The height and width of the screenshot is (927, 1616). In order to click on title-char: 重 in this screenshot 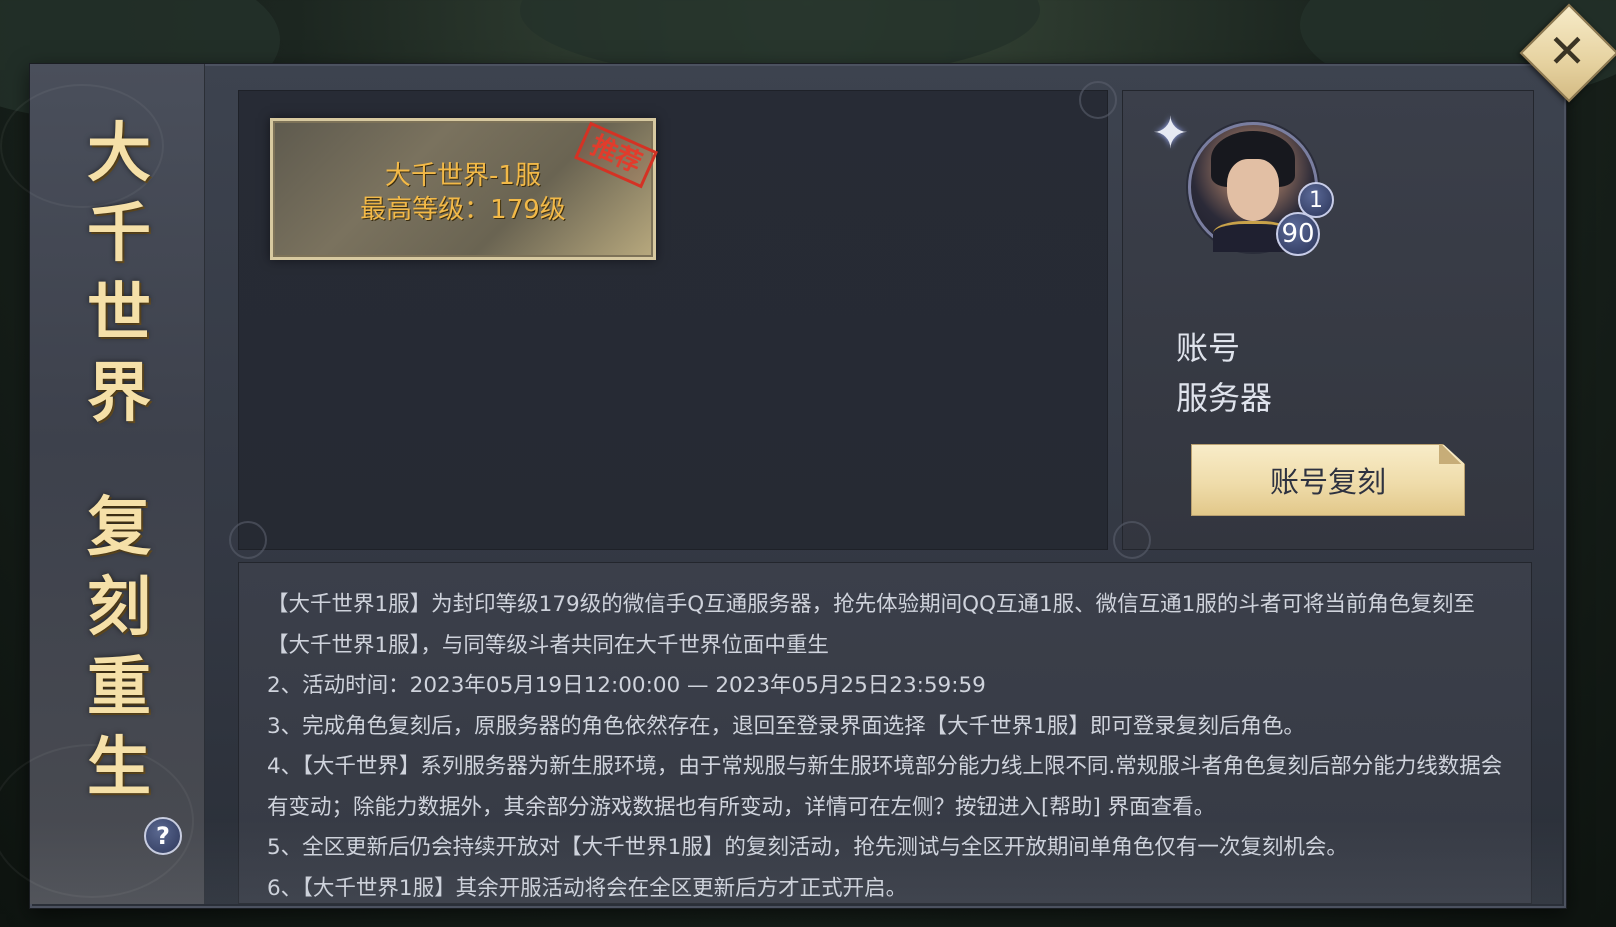, I will do `click(119, 687)`.